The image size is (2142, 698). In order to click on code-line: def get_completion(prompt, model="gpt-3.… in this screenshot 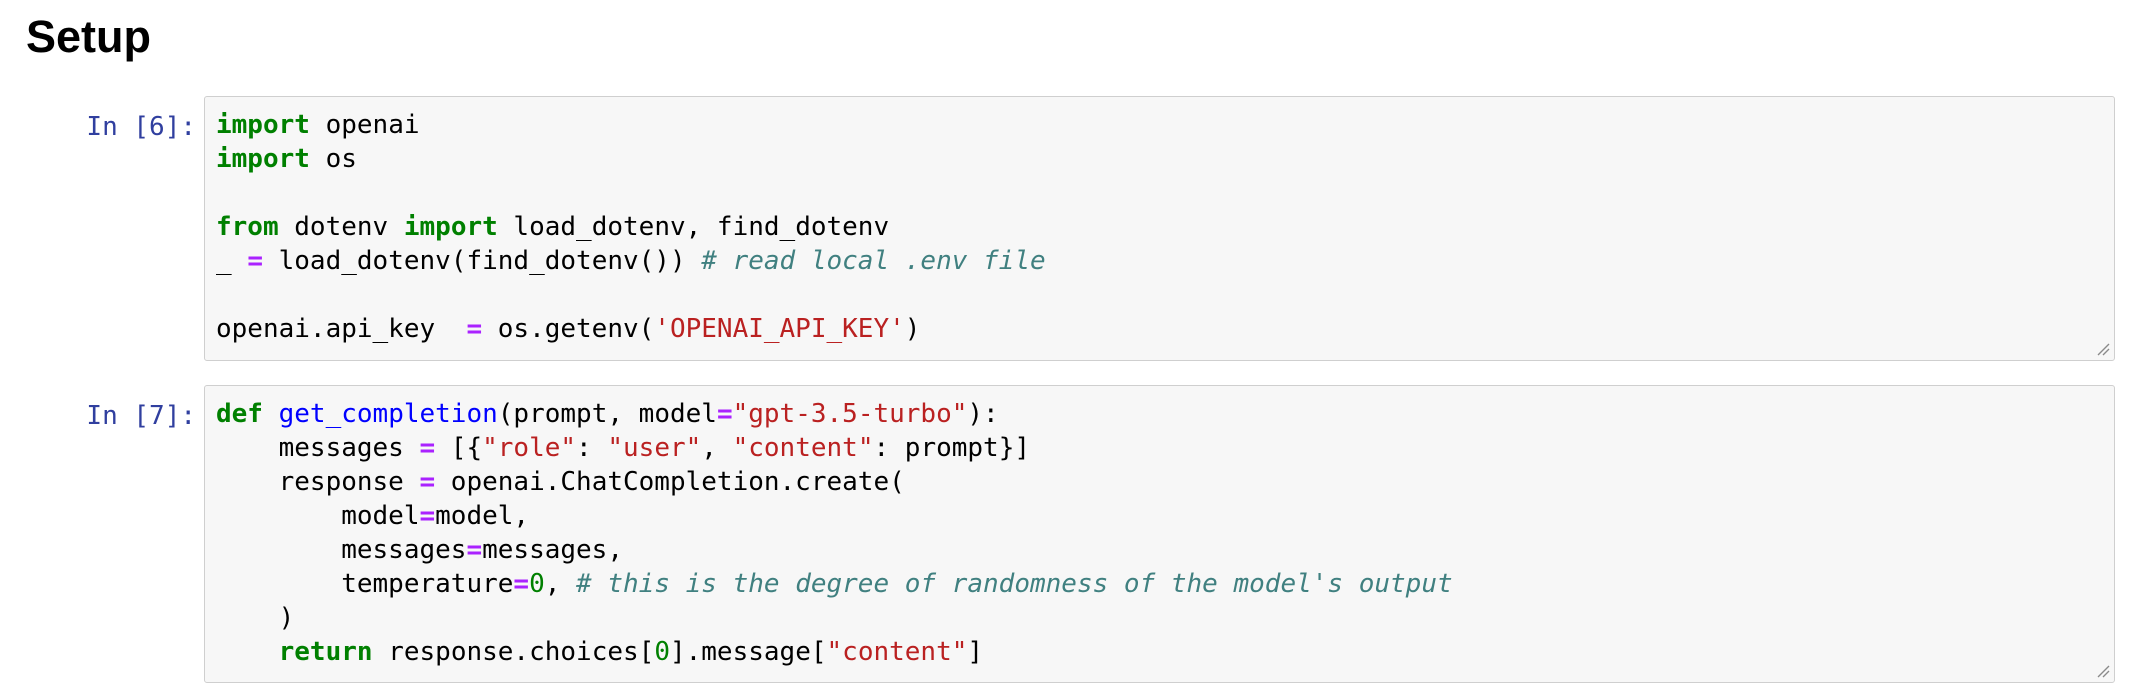, I will do `click(834, 414)`.